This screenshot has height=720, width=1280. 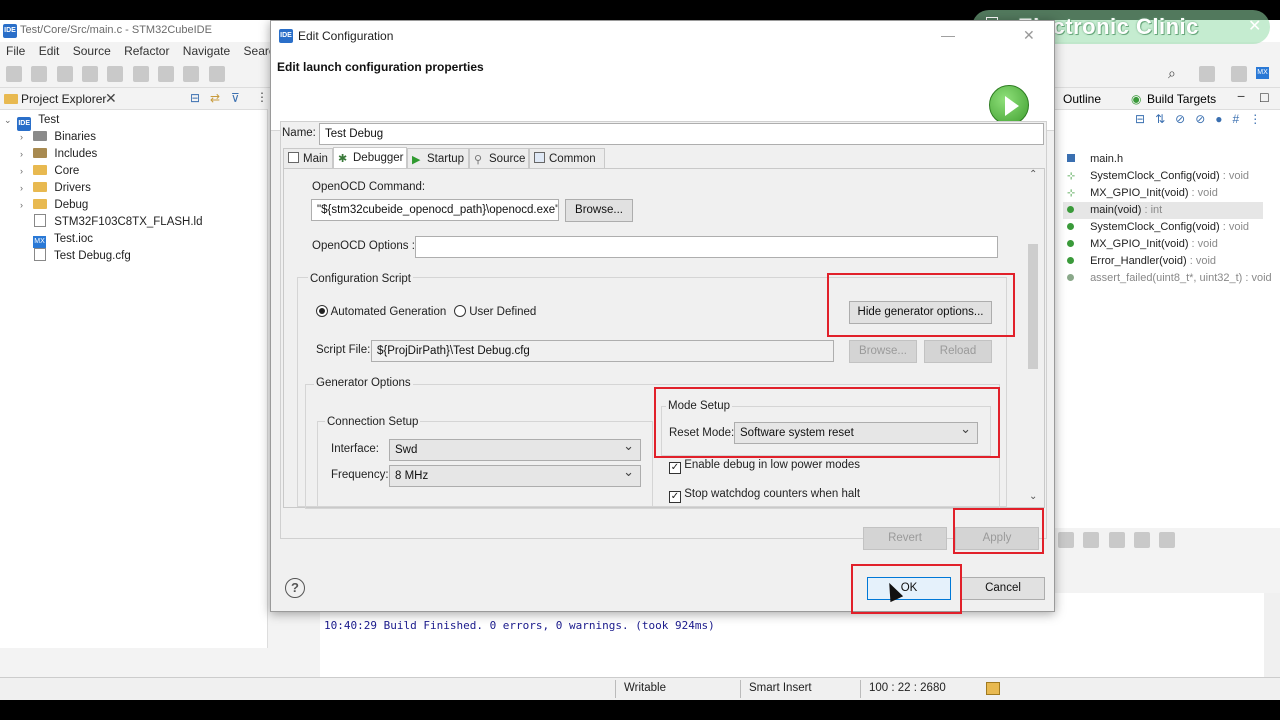 What do you see at coordinates (39, 74) in the screenshot?
I see `save-icon` at bounding box center [39, 74].